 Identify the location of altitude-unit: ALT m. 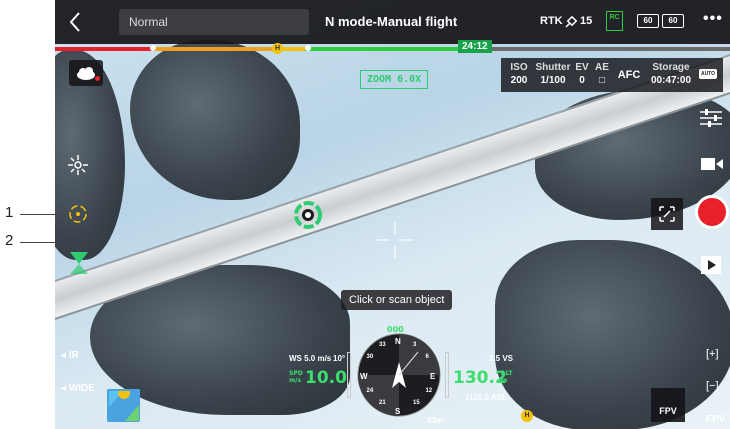
(507, 377).